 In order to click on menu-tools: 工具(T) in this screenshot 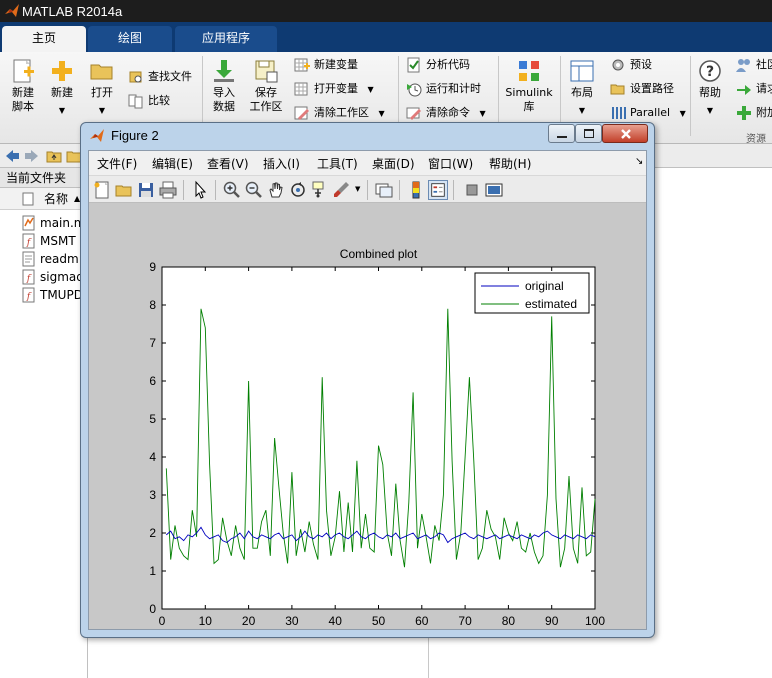, I will do `click(337, 163)`.